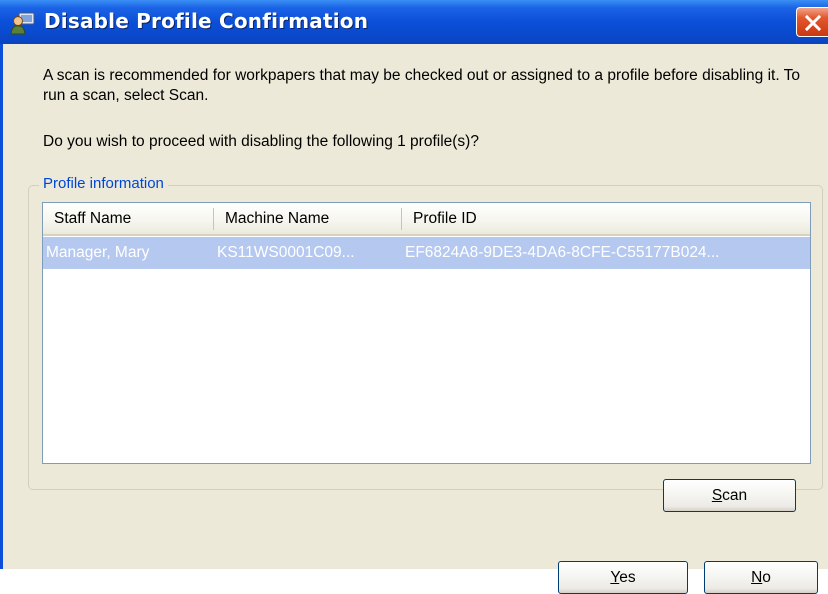  What do you see at coordinates (615, 577) in the screenshot?
I see `yes-mnemonic: Y` at bounding box center [615, 577].